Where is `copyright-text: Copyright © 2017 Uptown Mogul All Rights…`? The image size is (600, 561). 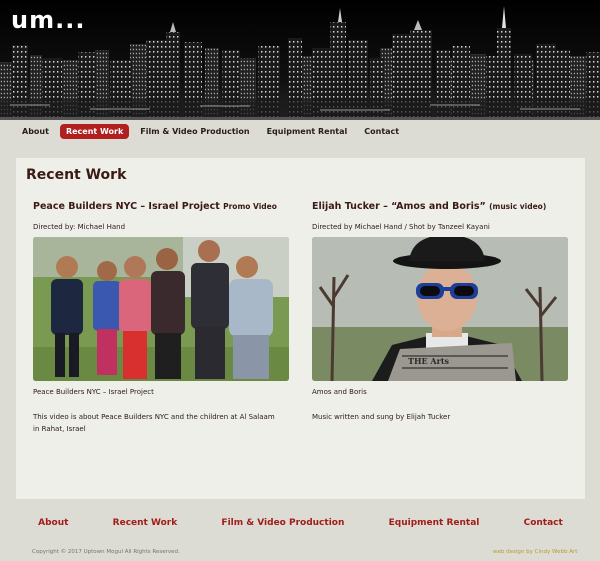
copyright-text: Copyright © 2017 Uptown Mogul All Rights… is located at coordinates (106, 552).